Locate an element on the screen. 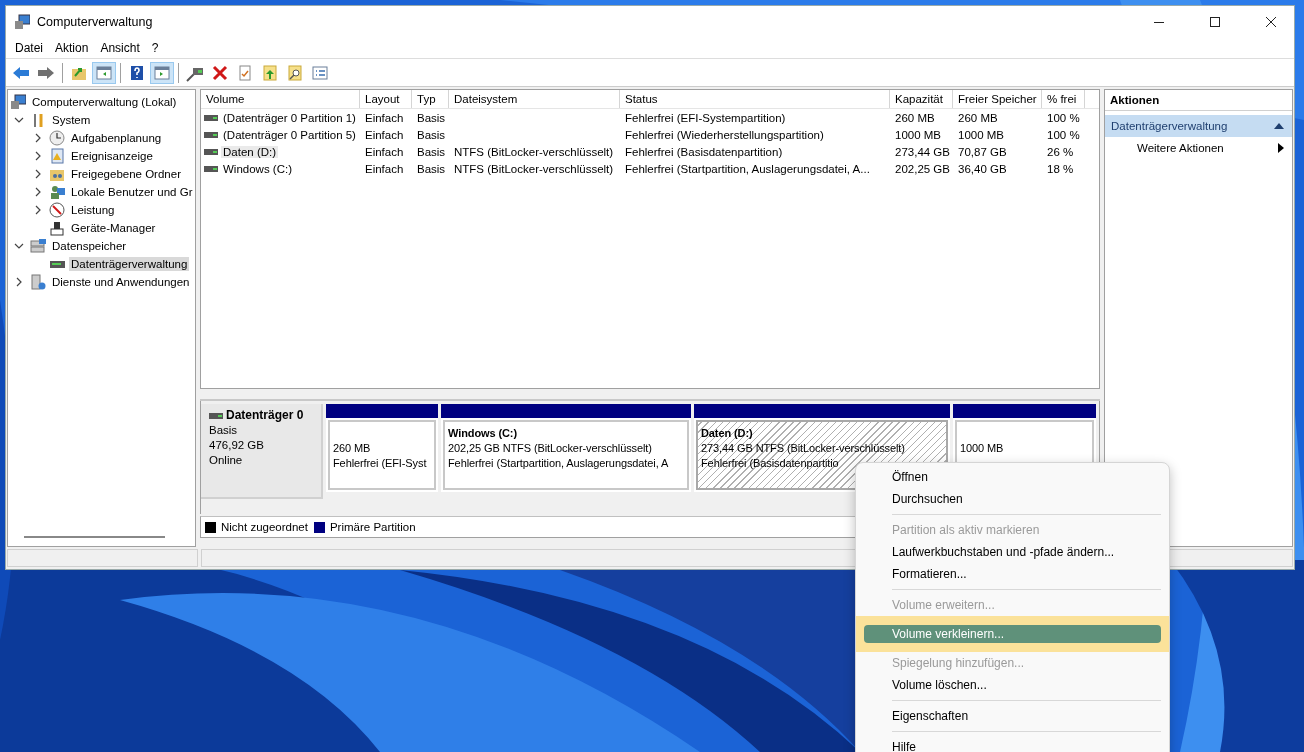  partition-block: 260 MB Fehlerfrei (EFI-Syst is located at coordinates (382, 448).